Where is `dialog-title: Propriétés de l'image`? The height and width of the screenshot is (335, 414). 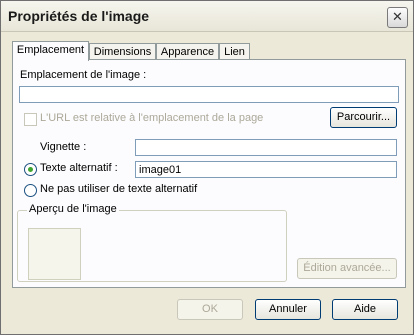
dialog-title: Propriétés de l'image is located at coordinates (79, 16).